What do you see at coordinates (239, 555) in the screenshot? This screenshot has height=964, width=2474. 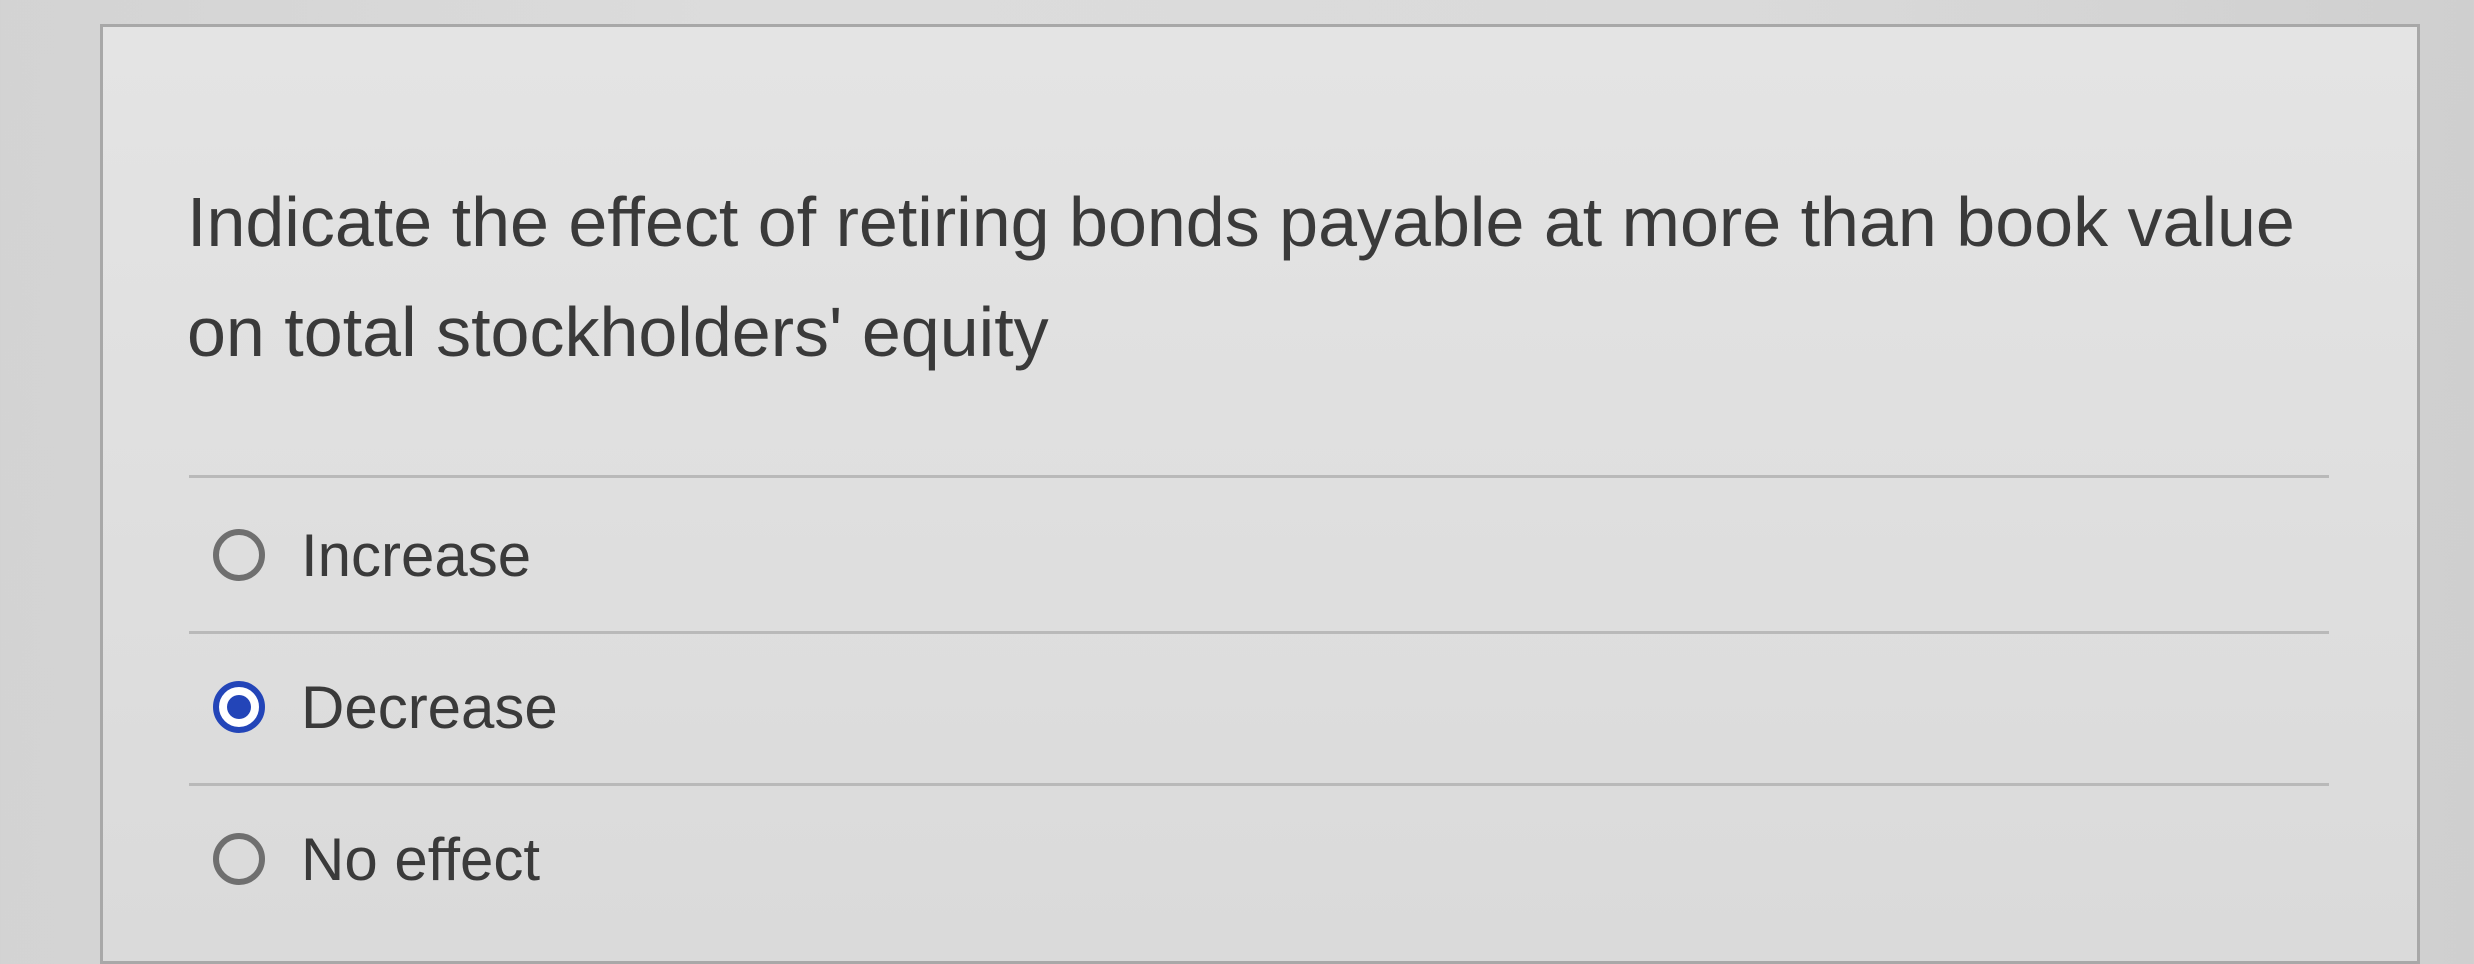 I see `radio-increase` at bounding box center [239, 555].